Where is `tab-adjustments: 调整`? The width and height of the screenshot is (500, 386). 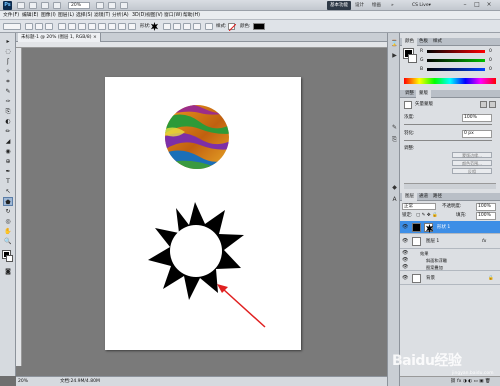
tab-adjustments: 调整 is located at coordinates (409, 94).